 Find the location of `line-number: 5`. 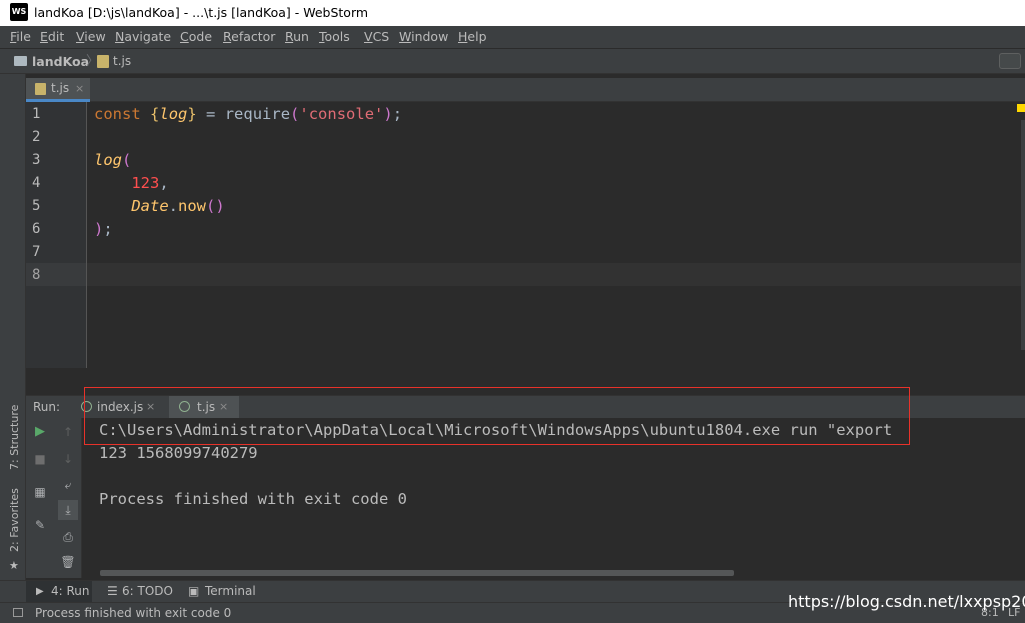

line-number: 5 is located at coordinates (36, 206).